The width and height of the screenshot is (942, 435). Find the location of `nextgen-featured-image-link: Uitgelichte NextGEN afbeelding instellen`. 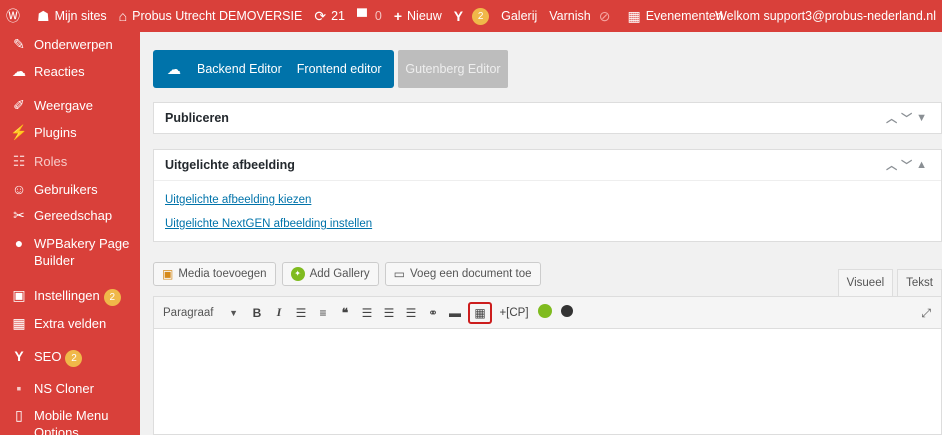

nextgen-featured-image-link: Uitgelichte NextGEN afbeelding instellen is located at coordinates (548, 227).